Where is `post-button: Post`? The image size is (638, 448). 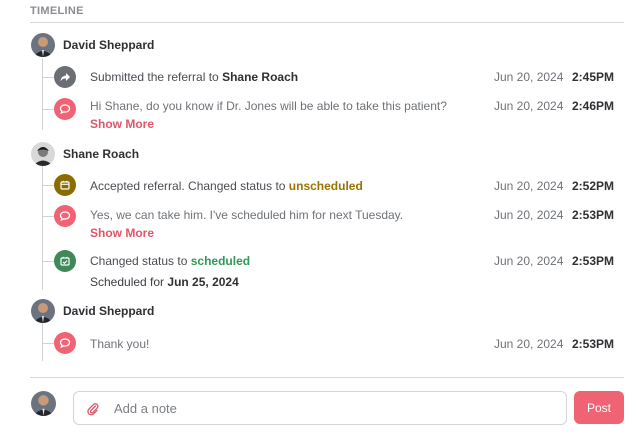
post-button: Post is located at coordinates (599, 407).